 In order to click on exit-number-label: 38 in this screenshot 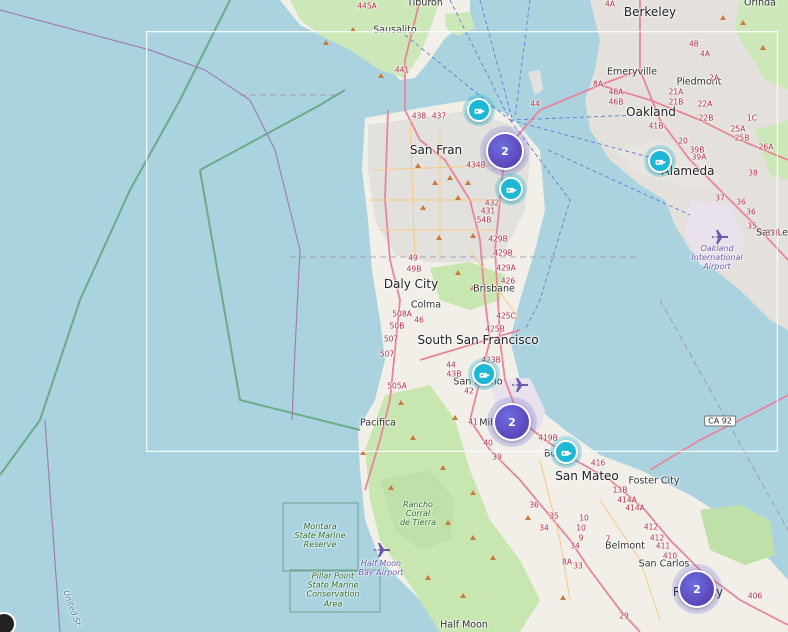, I will do `click(753, 173)`.